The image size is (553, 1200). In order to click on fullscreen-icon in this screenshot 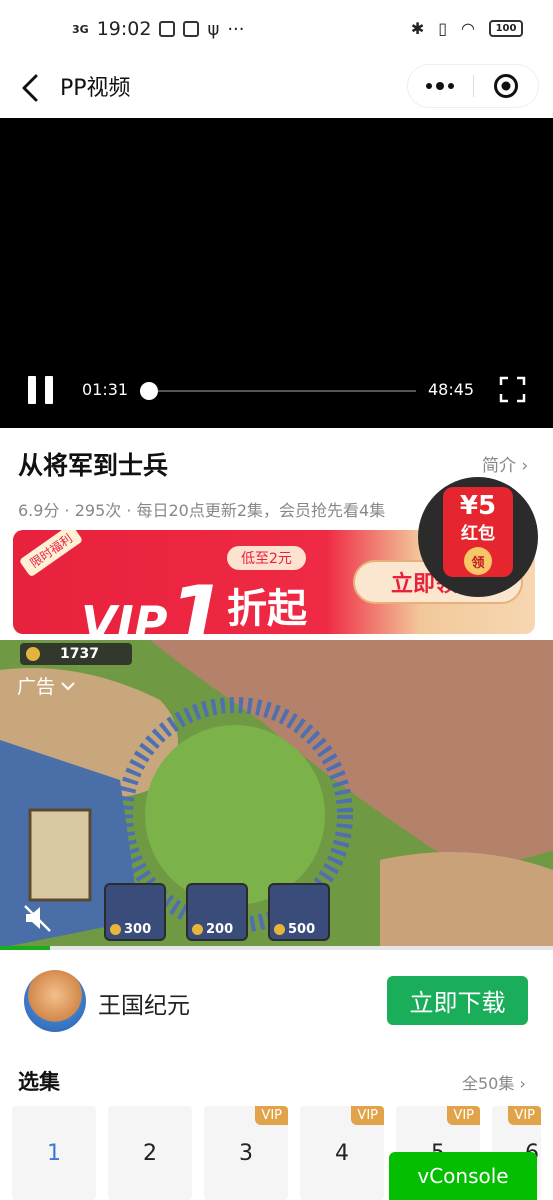, I will do `click(512, 389)`.